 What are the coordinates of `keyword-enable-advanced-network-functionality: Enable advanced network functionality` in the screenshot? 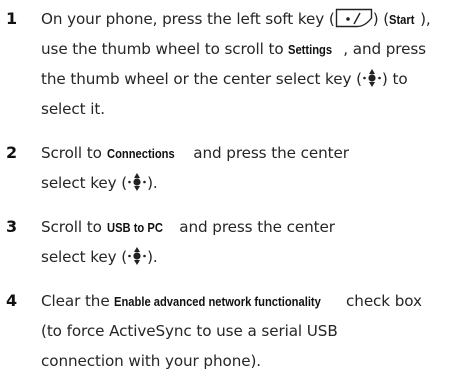 It's located at (218, 301).